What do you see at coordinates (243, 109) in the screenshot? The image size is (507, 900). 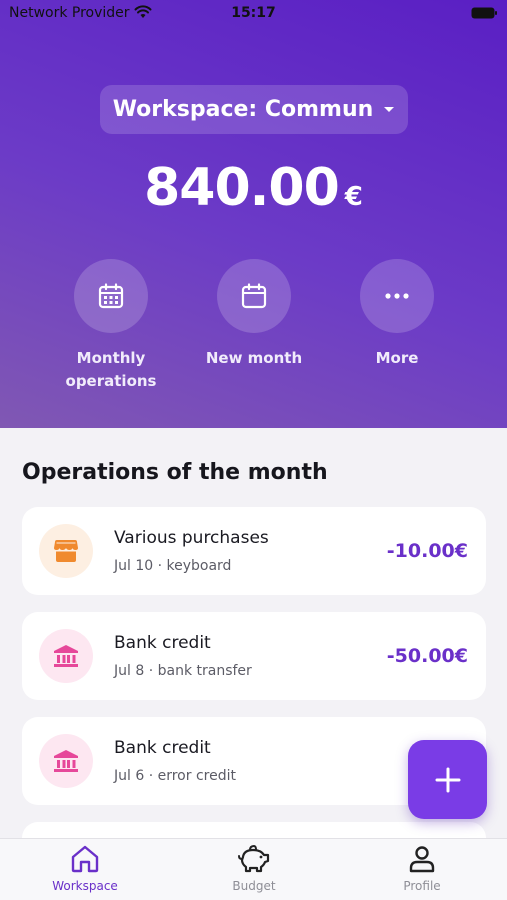 I see `workspace-label: Workspace: Commun` at bounding box center [243, 109].